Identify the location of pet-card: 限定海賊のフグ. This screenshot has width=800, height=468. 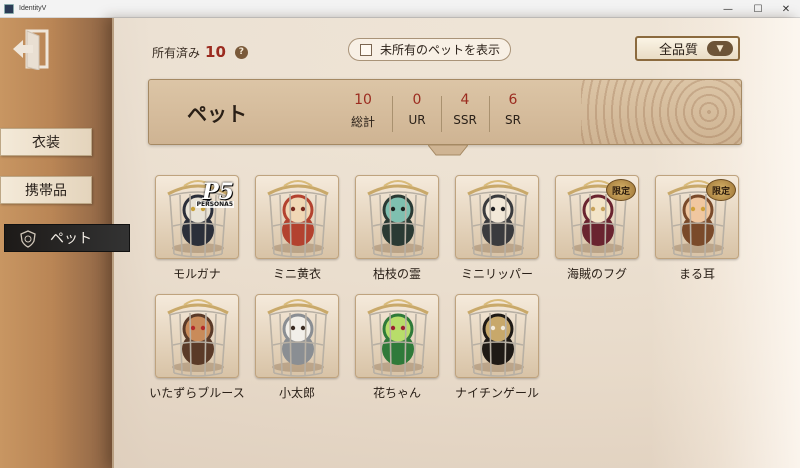
(597, 230).